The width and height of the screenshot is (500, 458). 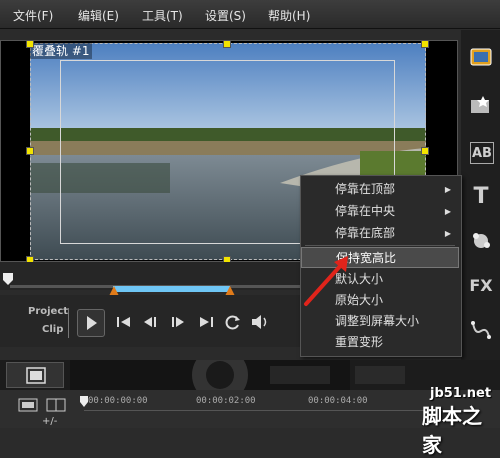 I want to click on menu-item-dock-center: 停靠在中央 ▶, so click(x=380, y=211).